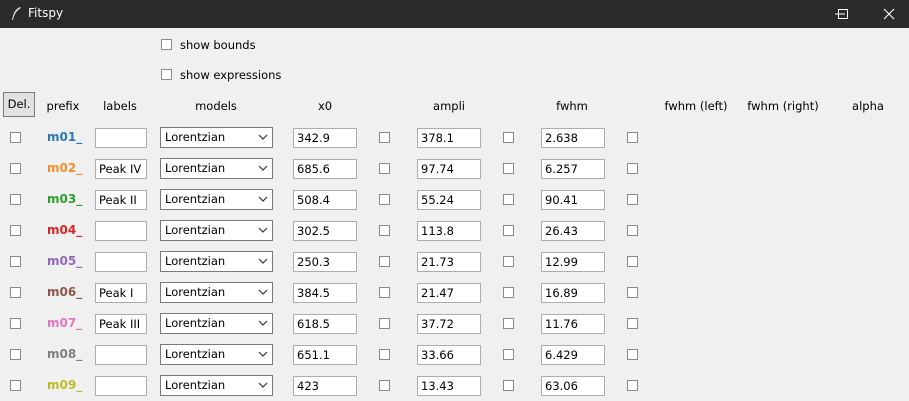  Describe the element at coordinates (325, 386) in the screenshot. I see `x0-input: 423` at that location.